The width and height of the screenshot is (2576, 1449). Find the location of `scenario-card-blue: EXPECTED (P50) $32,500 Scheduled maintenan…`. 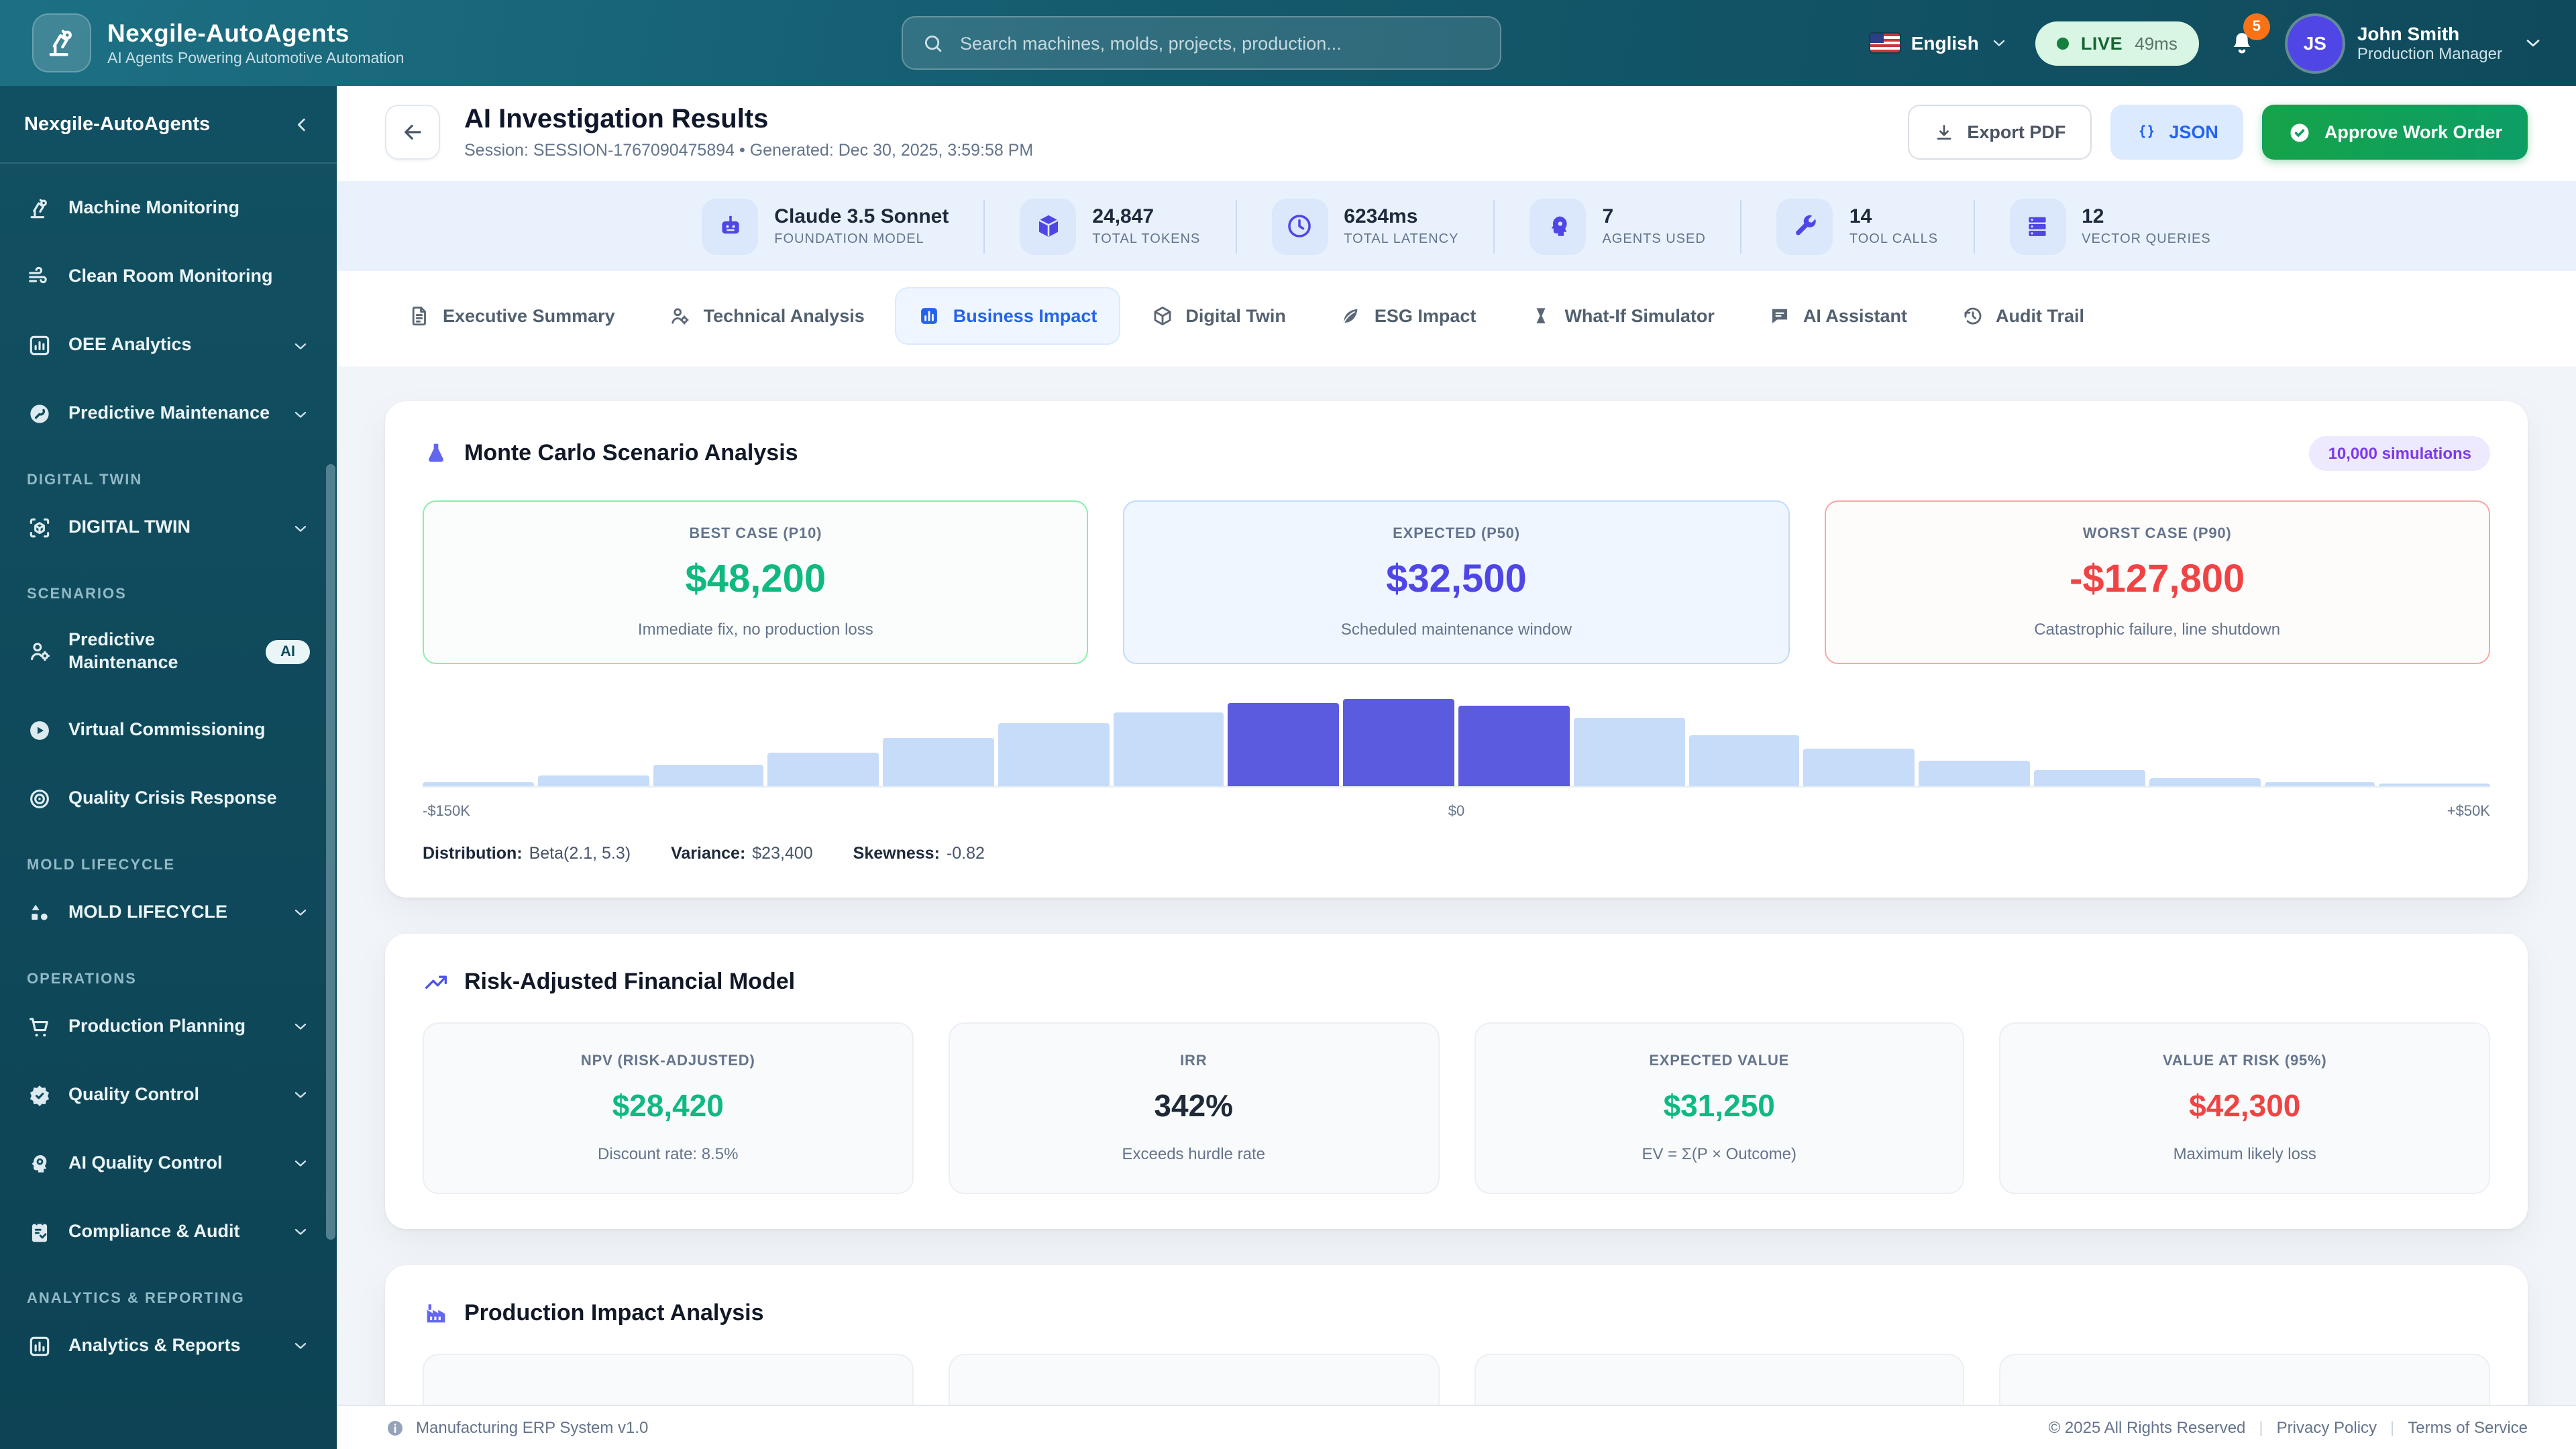

scenario-card-blue: EXPECTED (P50) $32,500 Scheduled maintenan… is located at coordinates (1456, 582).